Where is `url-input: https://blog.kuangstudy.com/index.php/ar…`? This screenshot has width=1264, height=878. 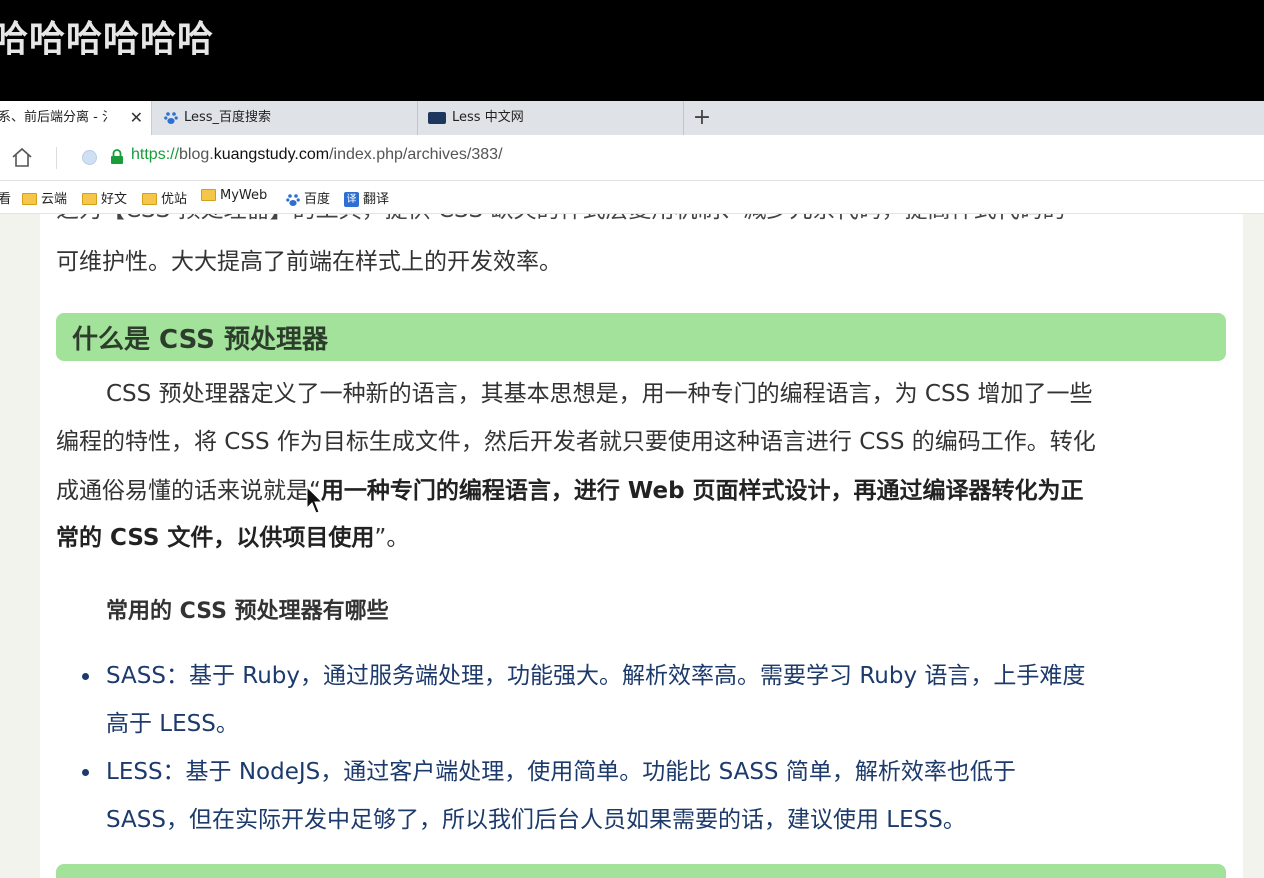 url-input: https://blog.kuangstudy.com/index.php/ar… is located at coordinates (317, 155).